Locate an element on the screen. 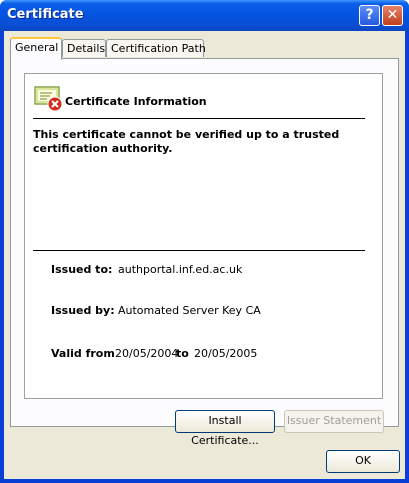 The width and height of the screenshot is (409, 483). issued-by-label: Issued by: is located at coordinates (83, 310).